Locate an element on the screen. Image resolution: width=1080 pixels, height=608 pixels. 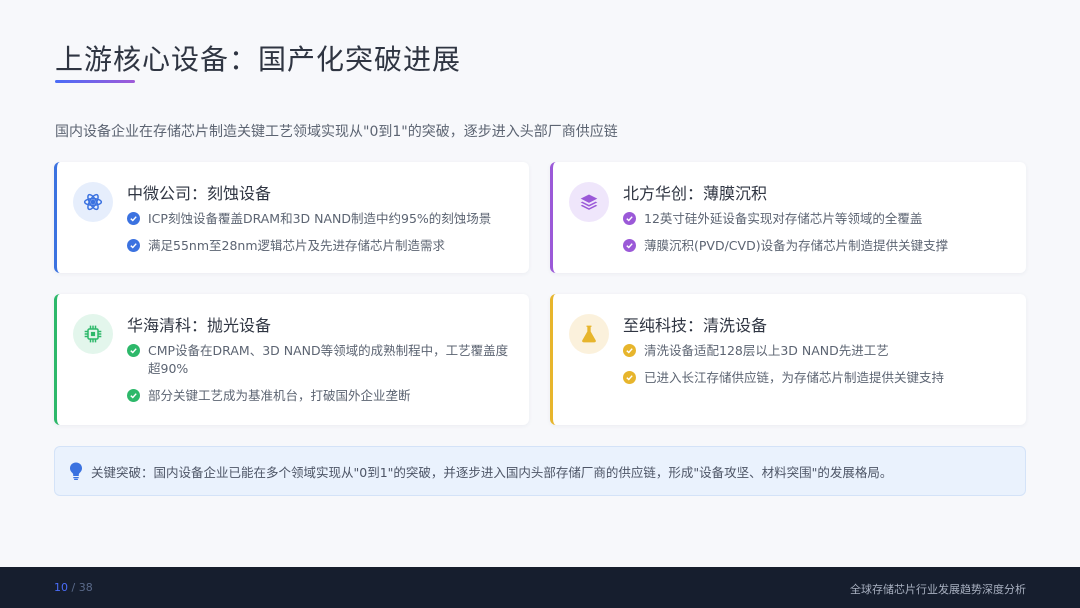
card-title: 中微公司：刻蚀设备 is located at coordinates (199, 193).